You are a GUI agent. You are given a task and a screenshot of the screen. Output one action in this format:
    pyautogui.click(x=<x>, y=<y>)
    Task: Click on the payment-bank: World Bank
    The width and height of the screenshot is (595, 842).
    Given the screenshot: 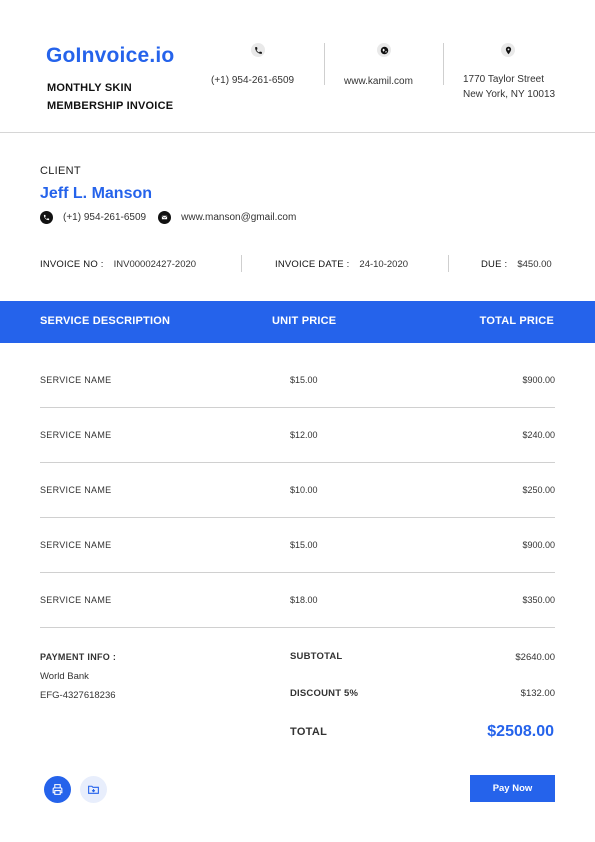 What is the action you would take?
    pyautogui.click(x=64, y=676)
    